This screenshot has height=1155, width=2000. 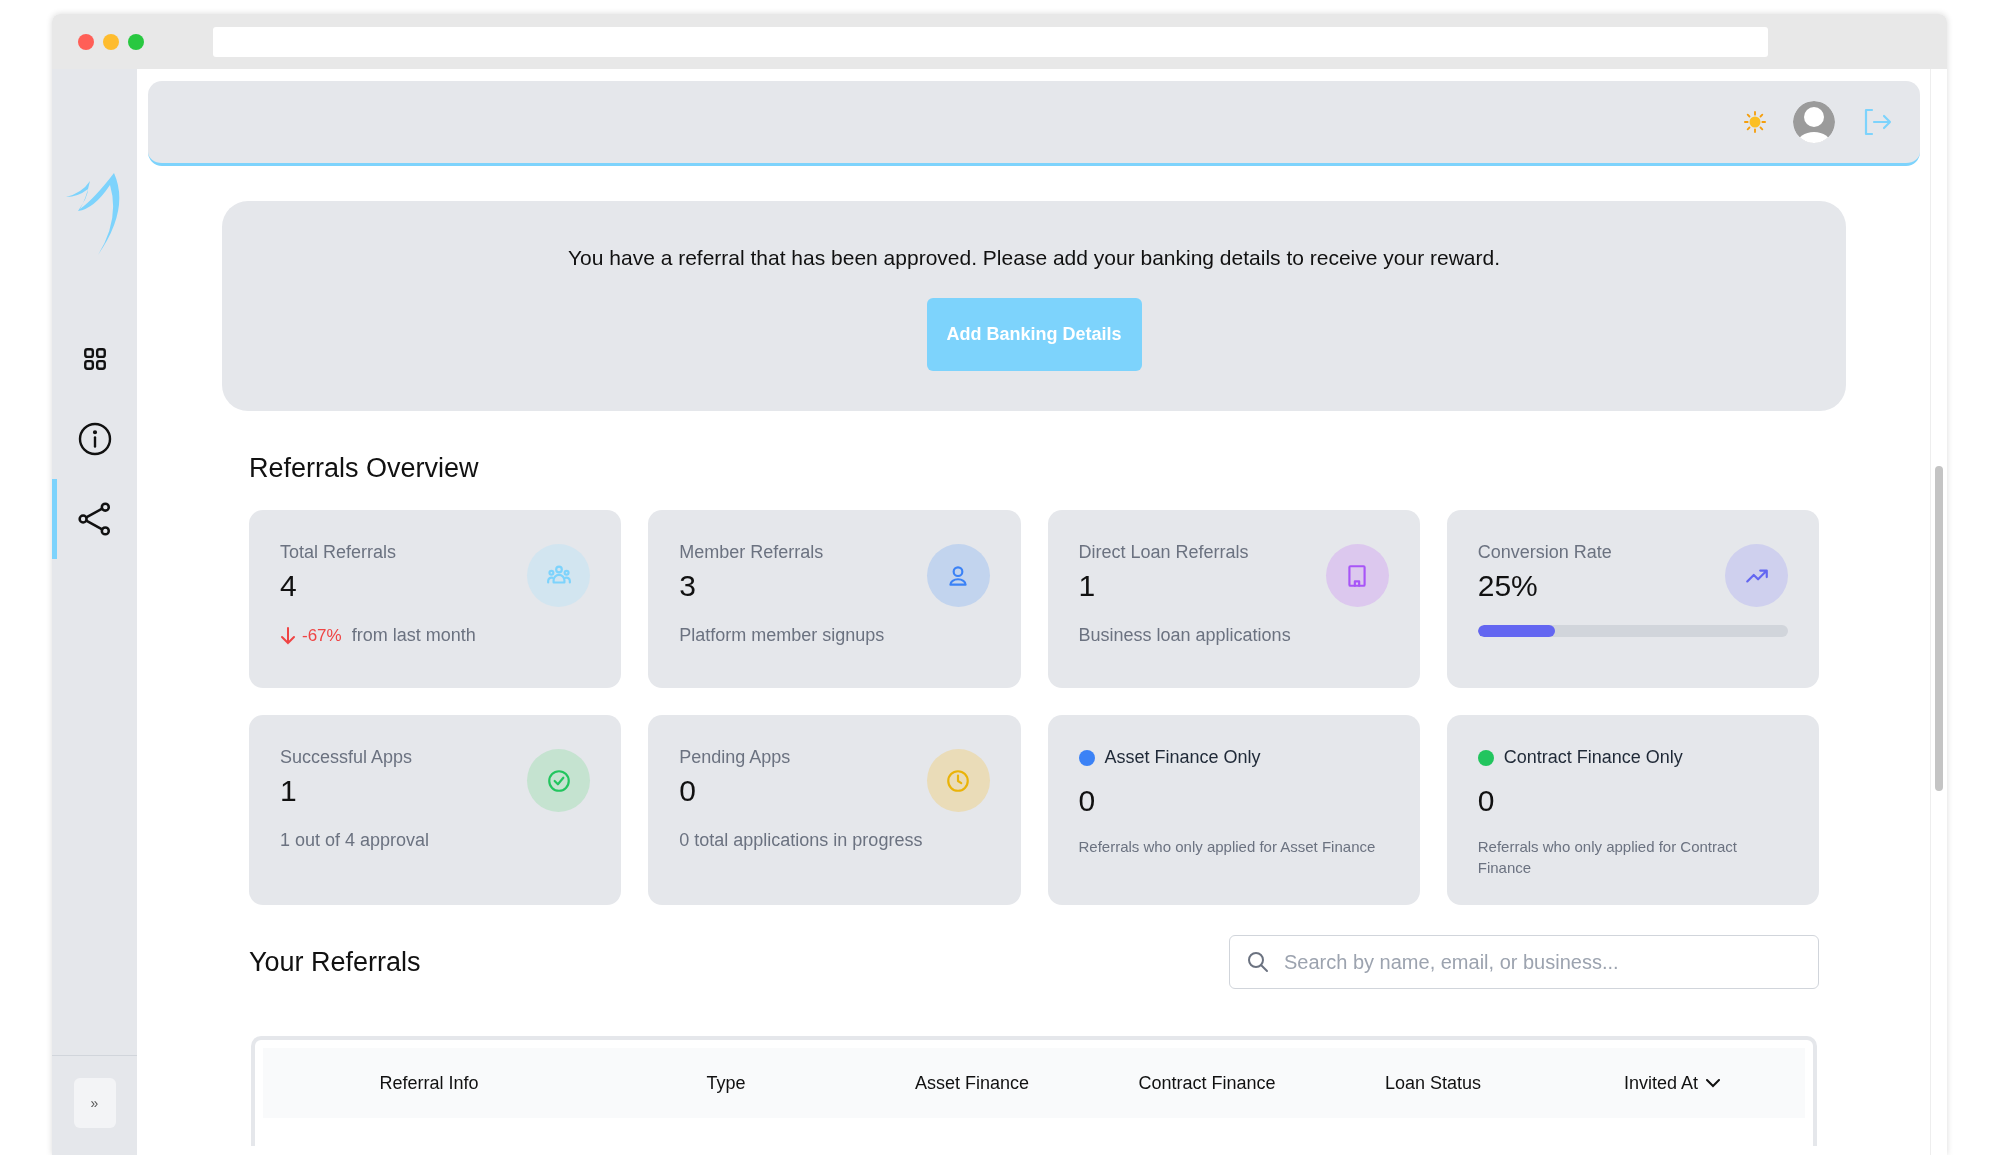 I want to click on clock-icon, so click(x=958, y=780).